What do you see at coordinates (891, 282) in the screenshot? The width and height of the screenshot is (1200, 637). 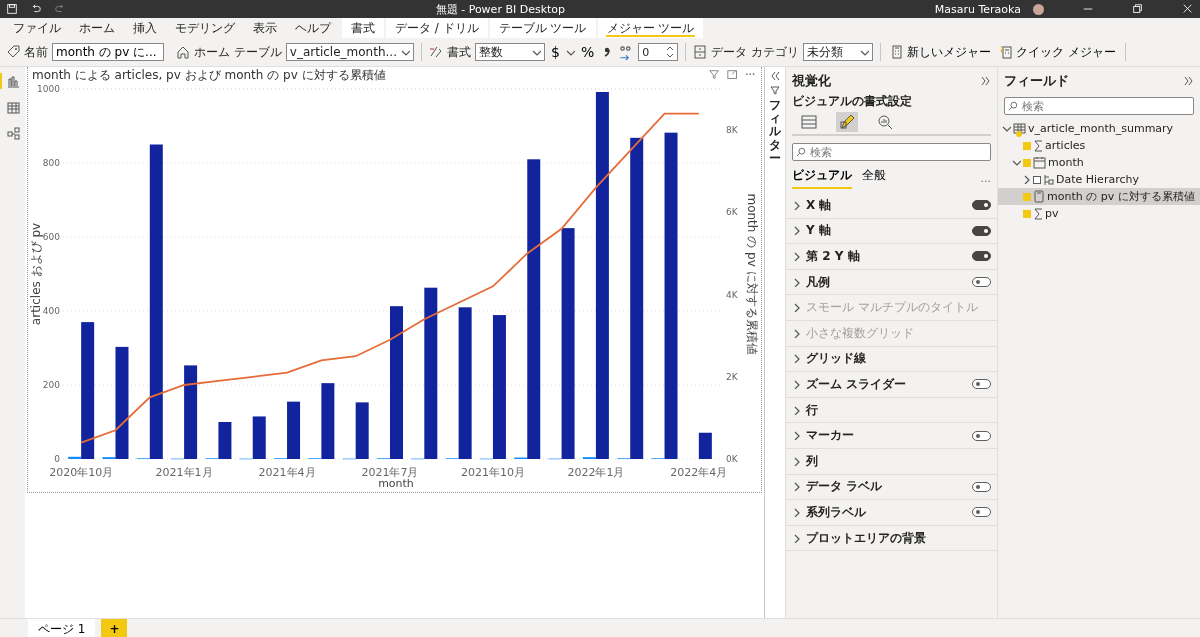 I see `format-section: 凡例` at bounding box center [891, 282].